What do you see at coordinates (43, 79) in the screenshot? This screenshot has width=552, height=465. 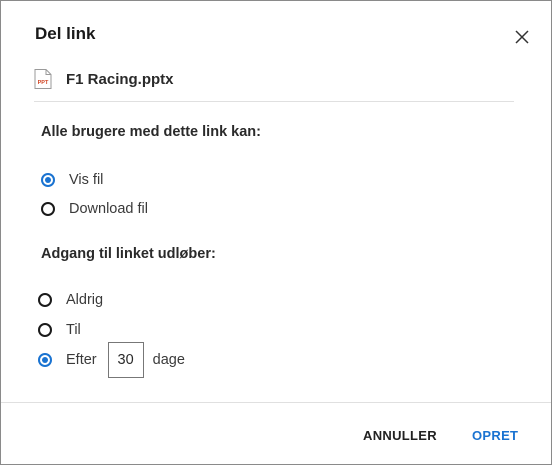 I see `powerpoint-file-icon: PPT` at bounding box center [43, 79].